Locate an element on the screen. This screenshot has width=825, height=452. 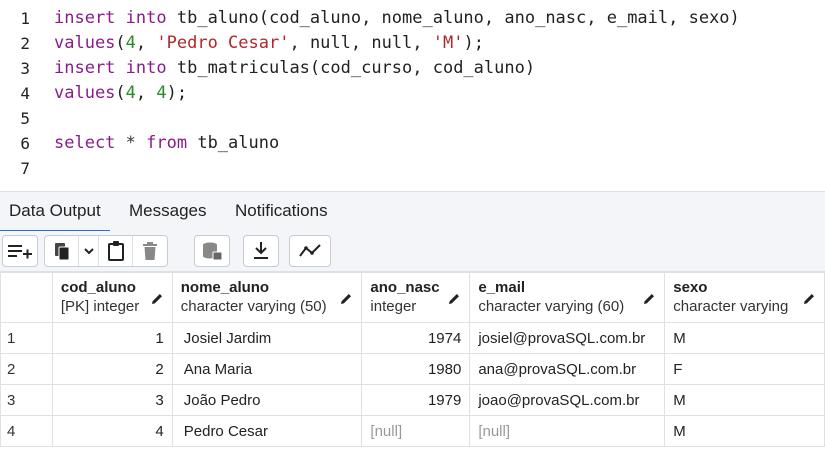
table-row: 4 4 Pedro Cesar [null] [null] M is located at coordinates (412, 431).